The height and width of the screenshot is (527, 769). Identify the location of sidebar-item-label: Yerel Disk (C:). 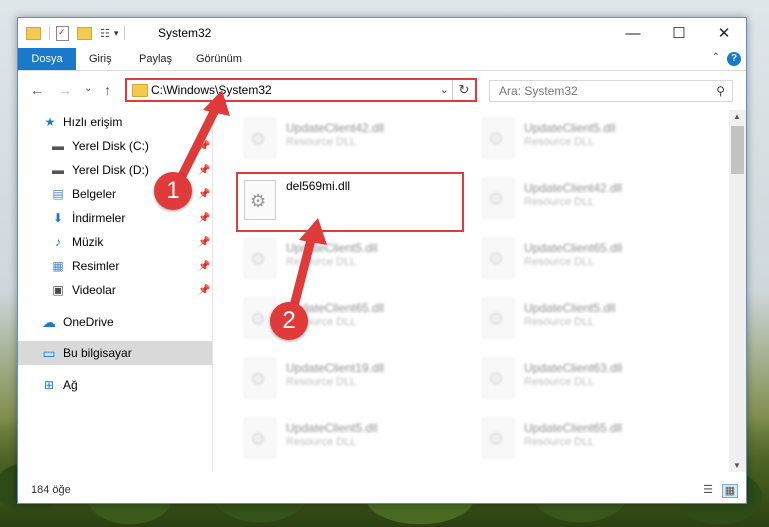
(110, 146).